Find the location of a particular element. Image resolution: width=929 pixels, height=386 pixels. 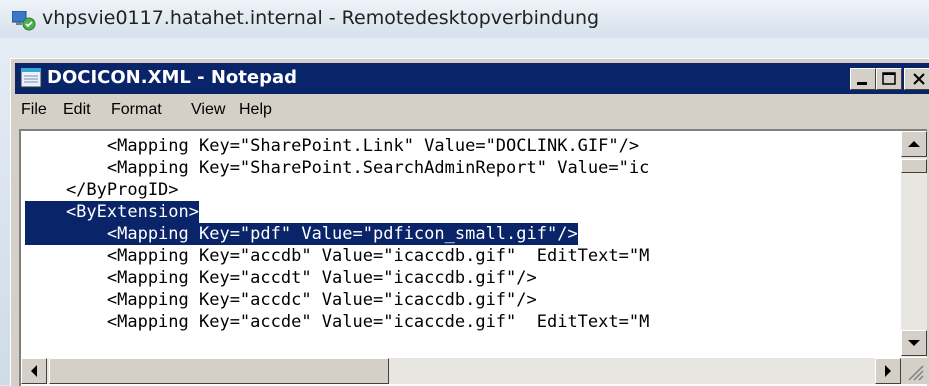

maximize-icon is located at coordinates (889, 78).